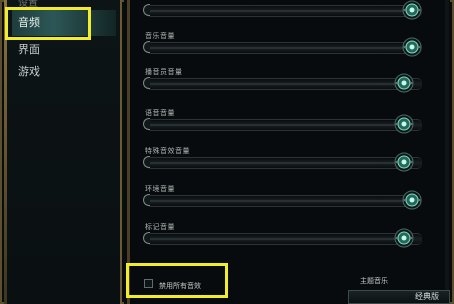 Image resolution: width=454 pixels, height=304 pixels. Describe the element at coordinates (177, 280) in the screenshot. I see `highlight-mute-option` at that location.